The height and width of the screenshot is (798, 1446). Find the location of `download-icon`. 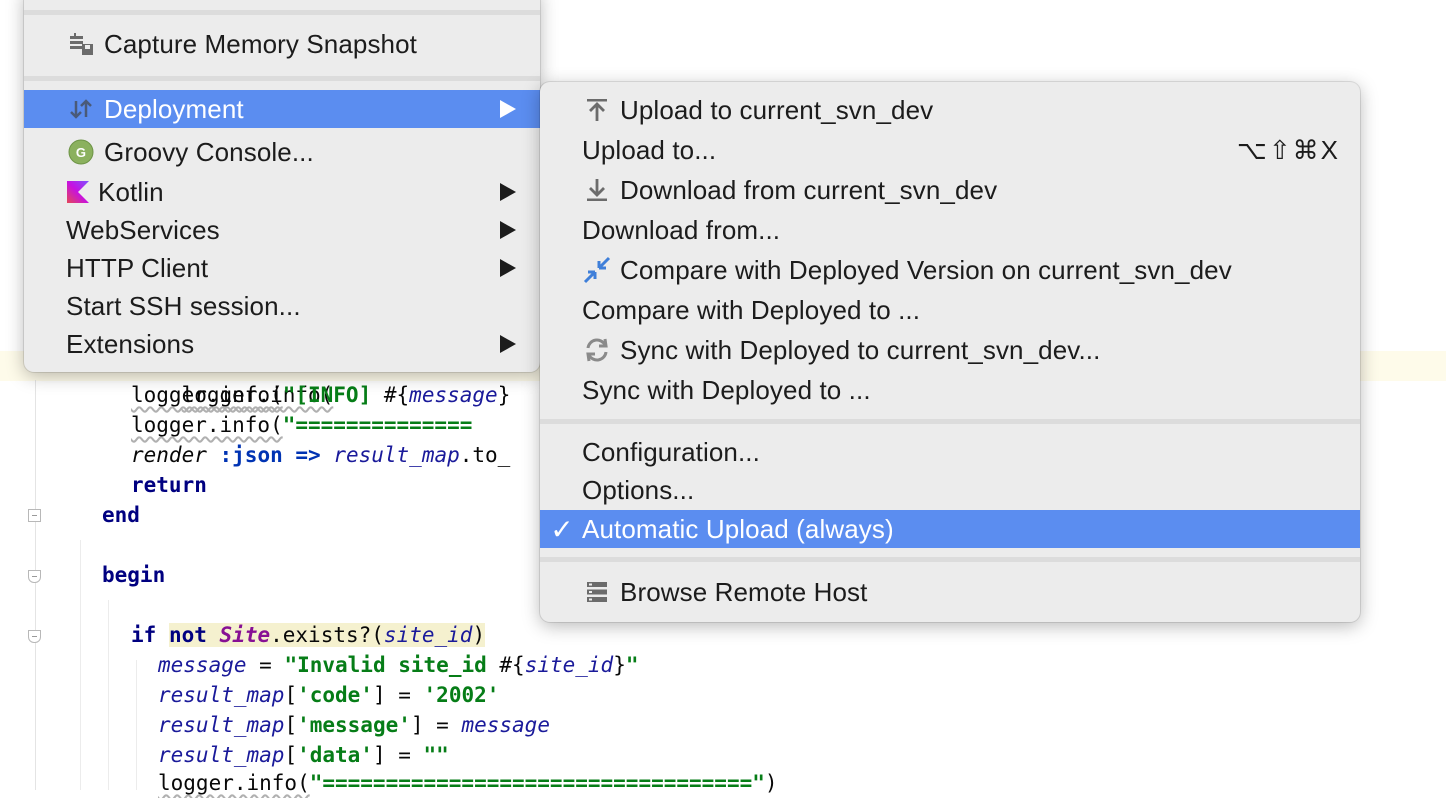

download-icon is located at coordinates (597, 190).